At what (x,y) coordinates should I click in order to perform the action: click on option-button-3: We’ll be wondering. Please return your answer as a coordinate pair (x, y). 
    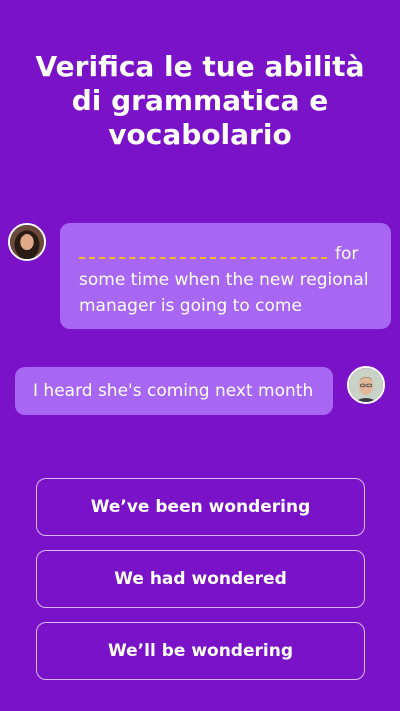
    Looking at the image, I should click on (200, 651).